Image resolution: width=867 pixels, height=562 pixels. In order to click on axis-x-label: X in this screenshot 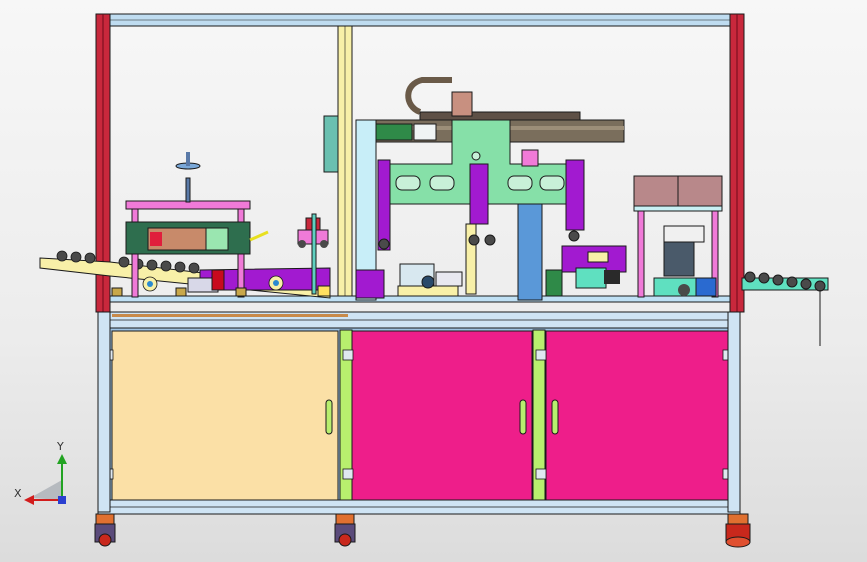, I will do `click(18, 493)`.